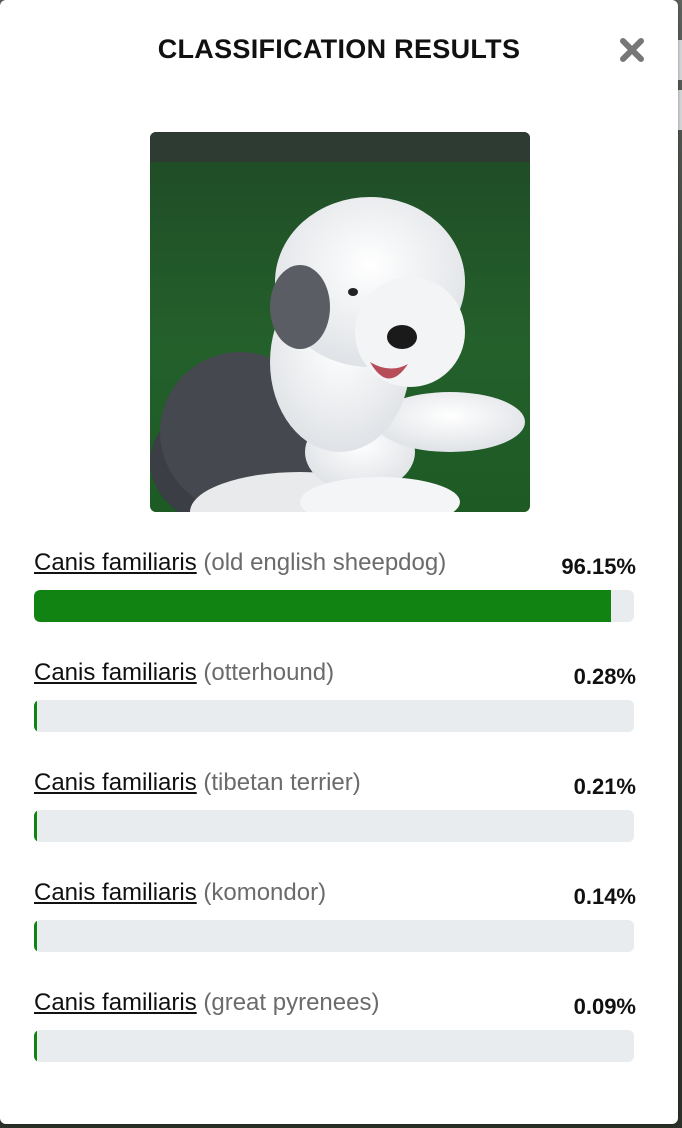  I want to click on result-item: Canis familiaris (tibetan terrier) 0.21%, so click(335, 821).